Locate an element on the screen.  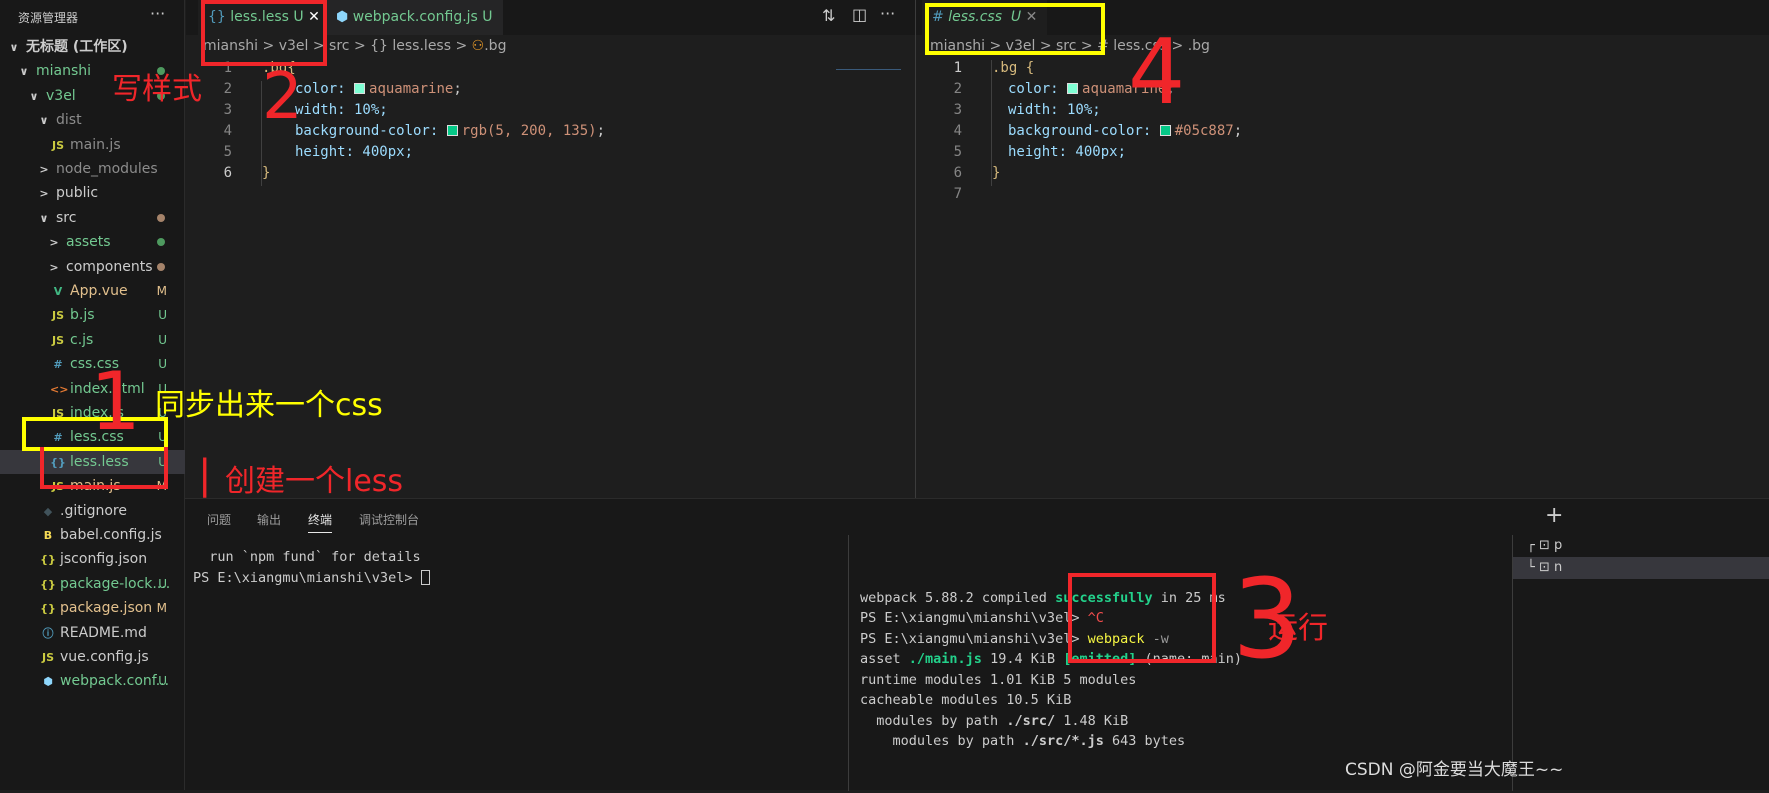
tree-item: JS main.js is located at coordinates (92, 145).